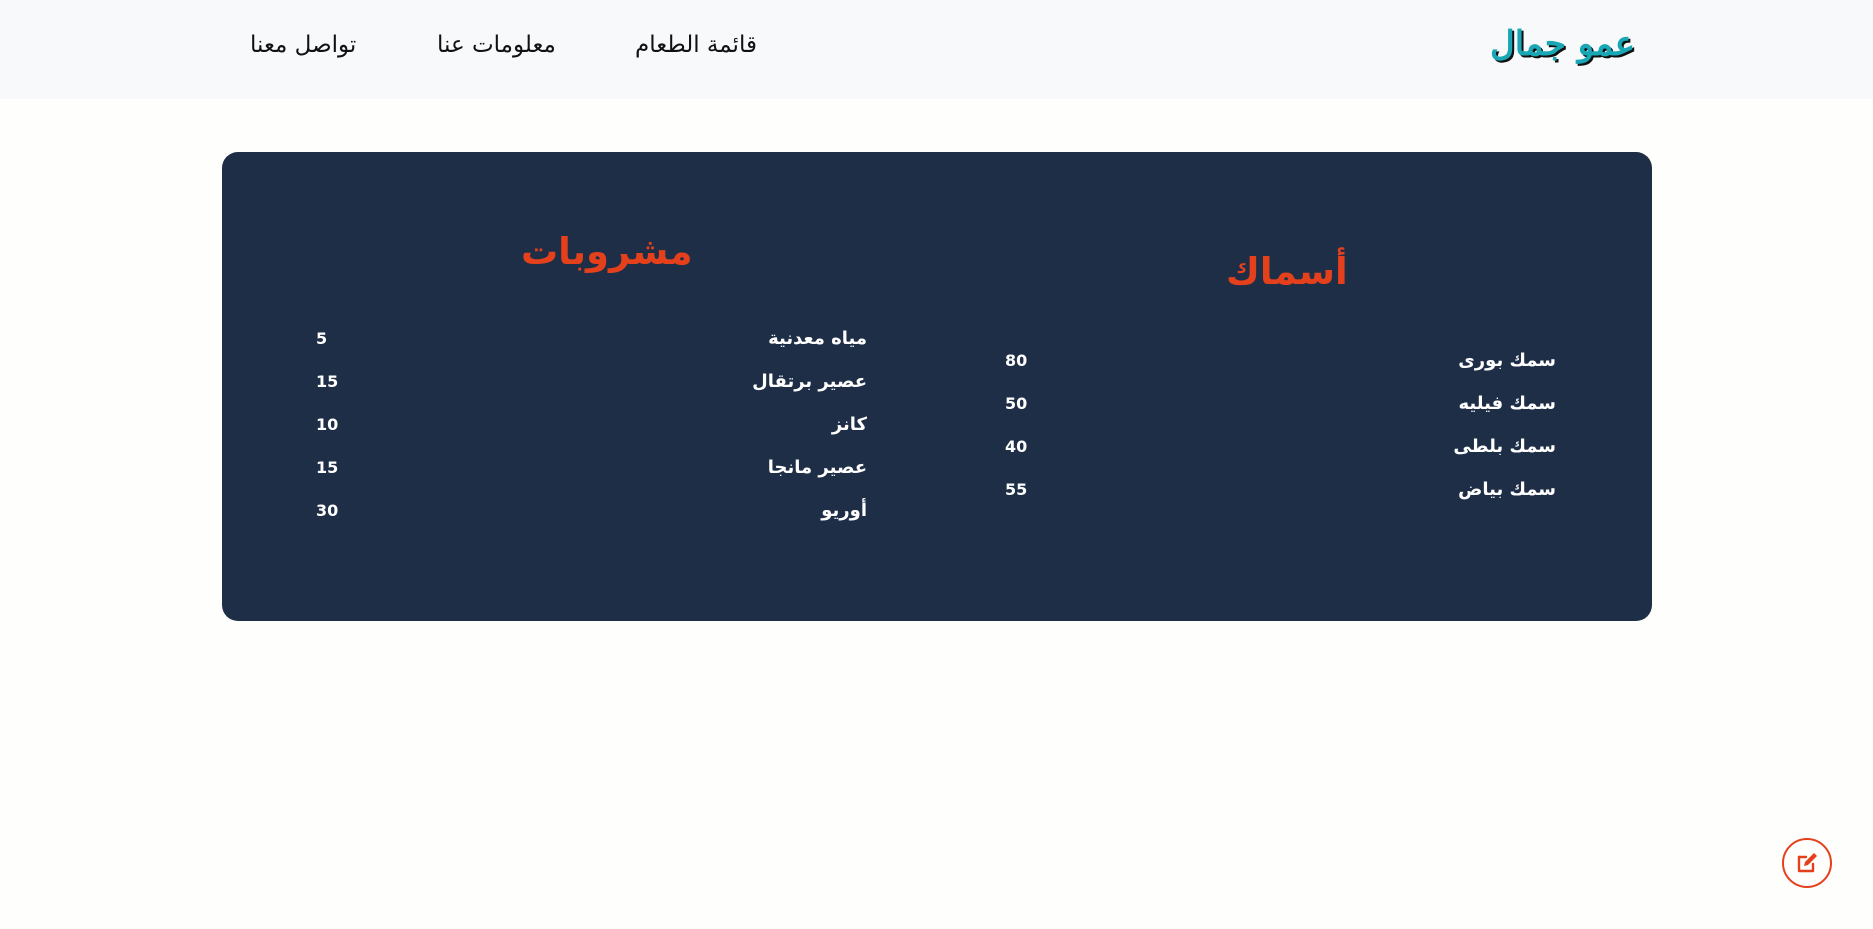  What do you see at coordinates (1507, 360) in the screenshot?
I see `item-name: سمك بورى` at bounding box center [1507, 360].